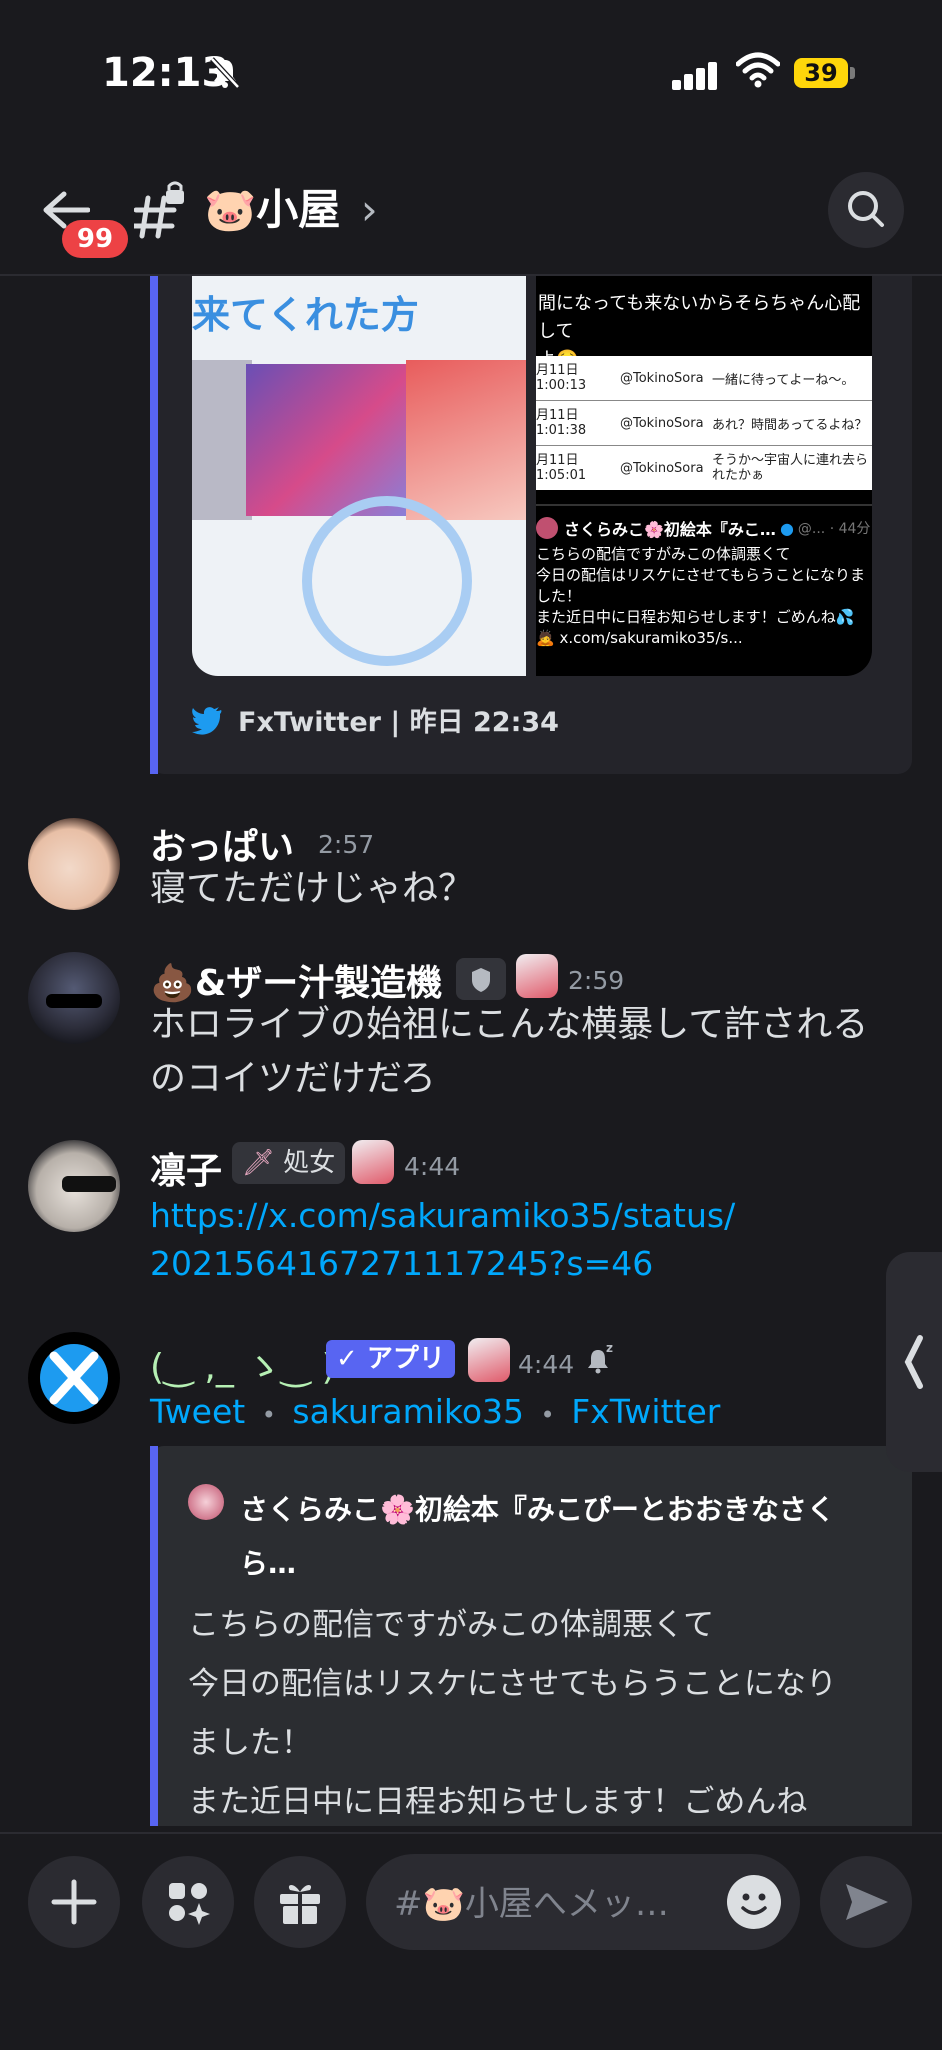 This screenshot has width=942, height=2050. I want to click on message-text: のコイツだけだろ, so click(293, 1078).